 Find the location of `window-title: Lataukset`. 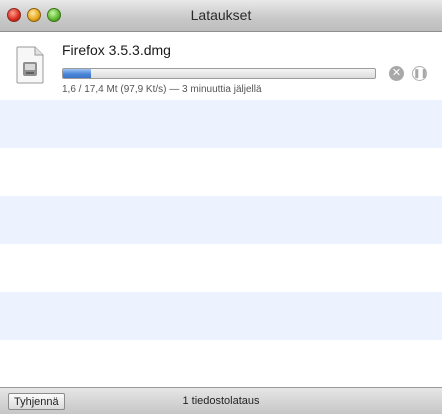

window-title: Lataukset is located at coordinates (221, 15).